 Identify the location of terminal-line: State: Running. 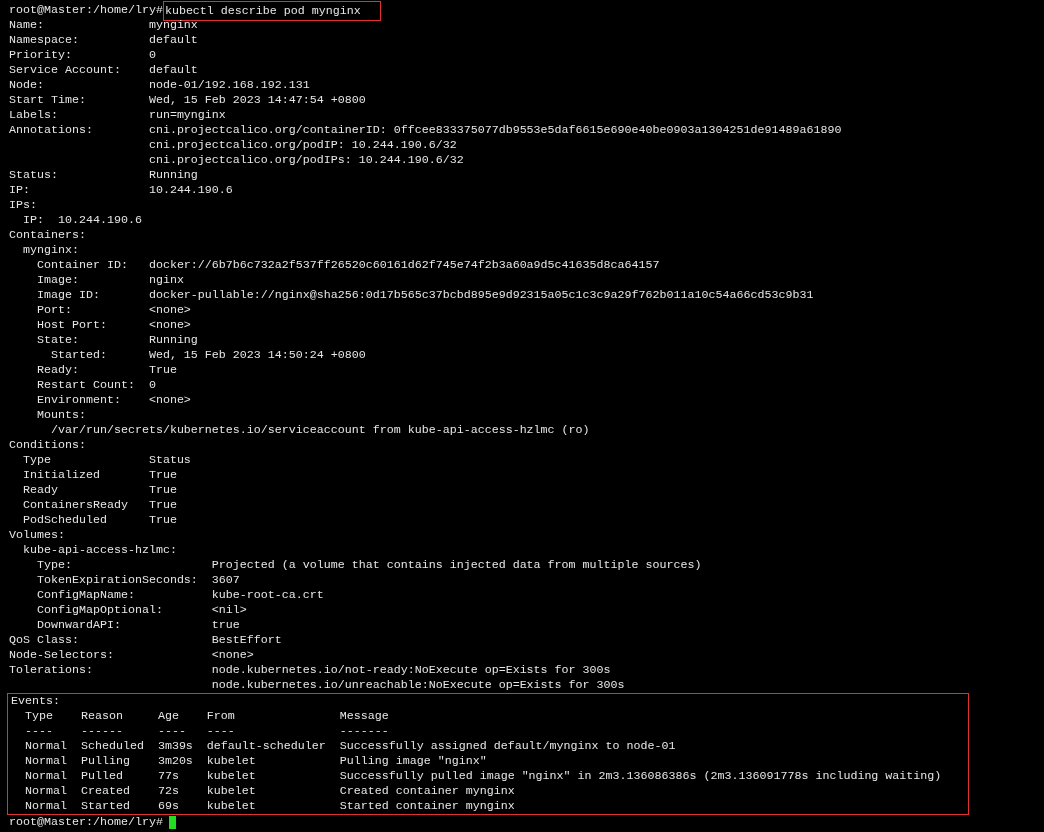
(116, 340).